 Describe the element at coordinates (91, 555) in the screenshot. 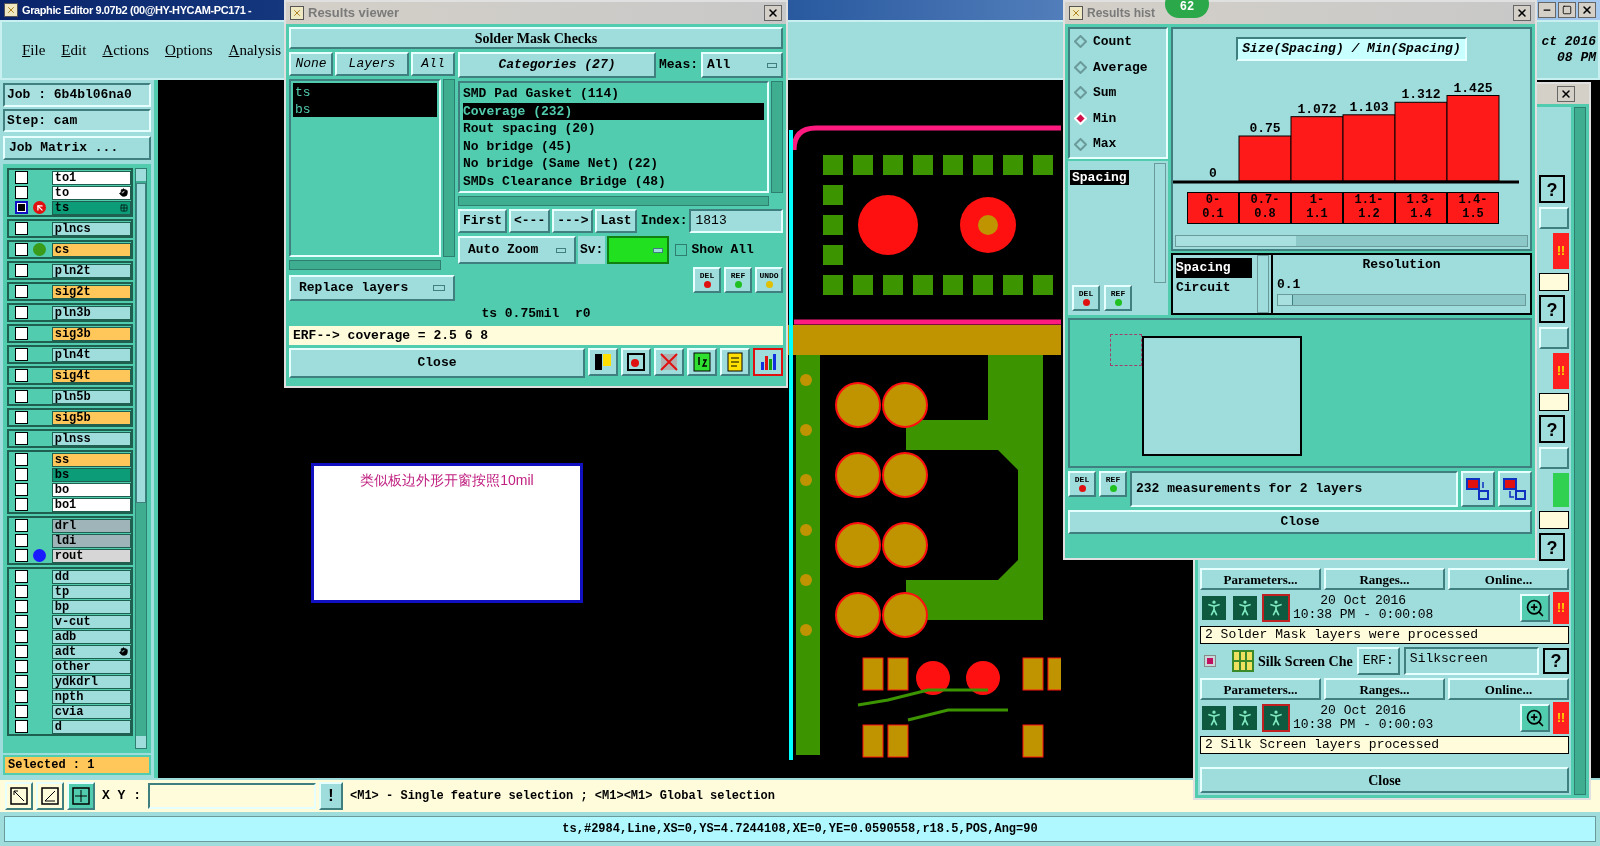

I see `layer-item: rout` at that location.